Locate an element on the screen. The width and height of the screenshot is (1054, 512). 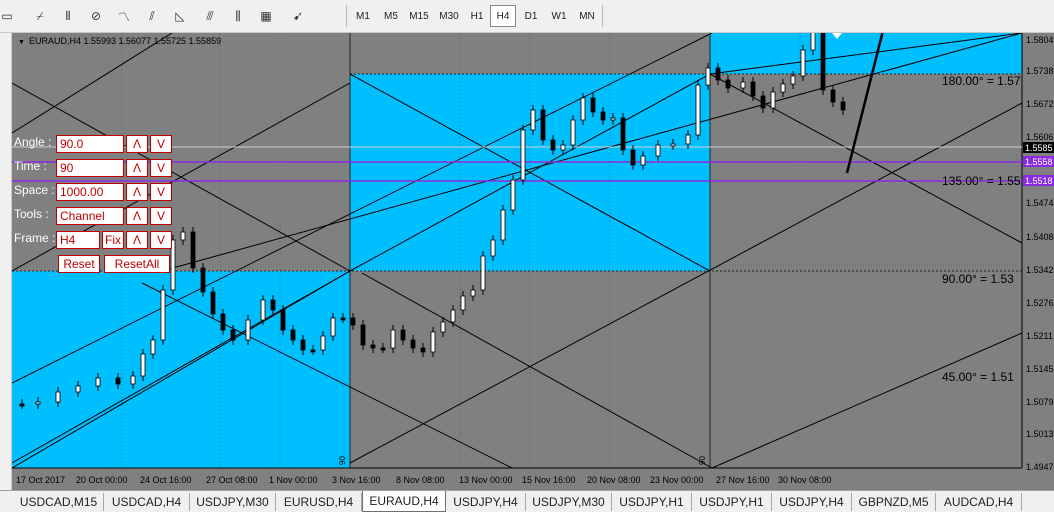
price-axis-tick: 1.5606 is located at coordinates (1040, 137).